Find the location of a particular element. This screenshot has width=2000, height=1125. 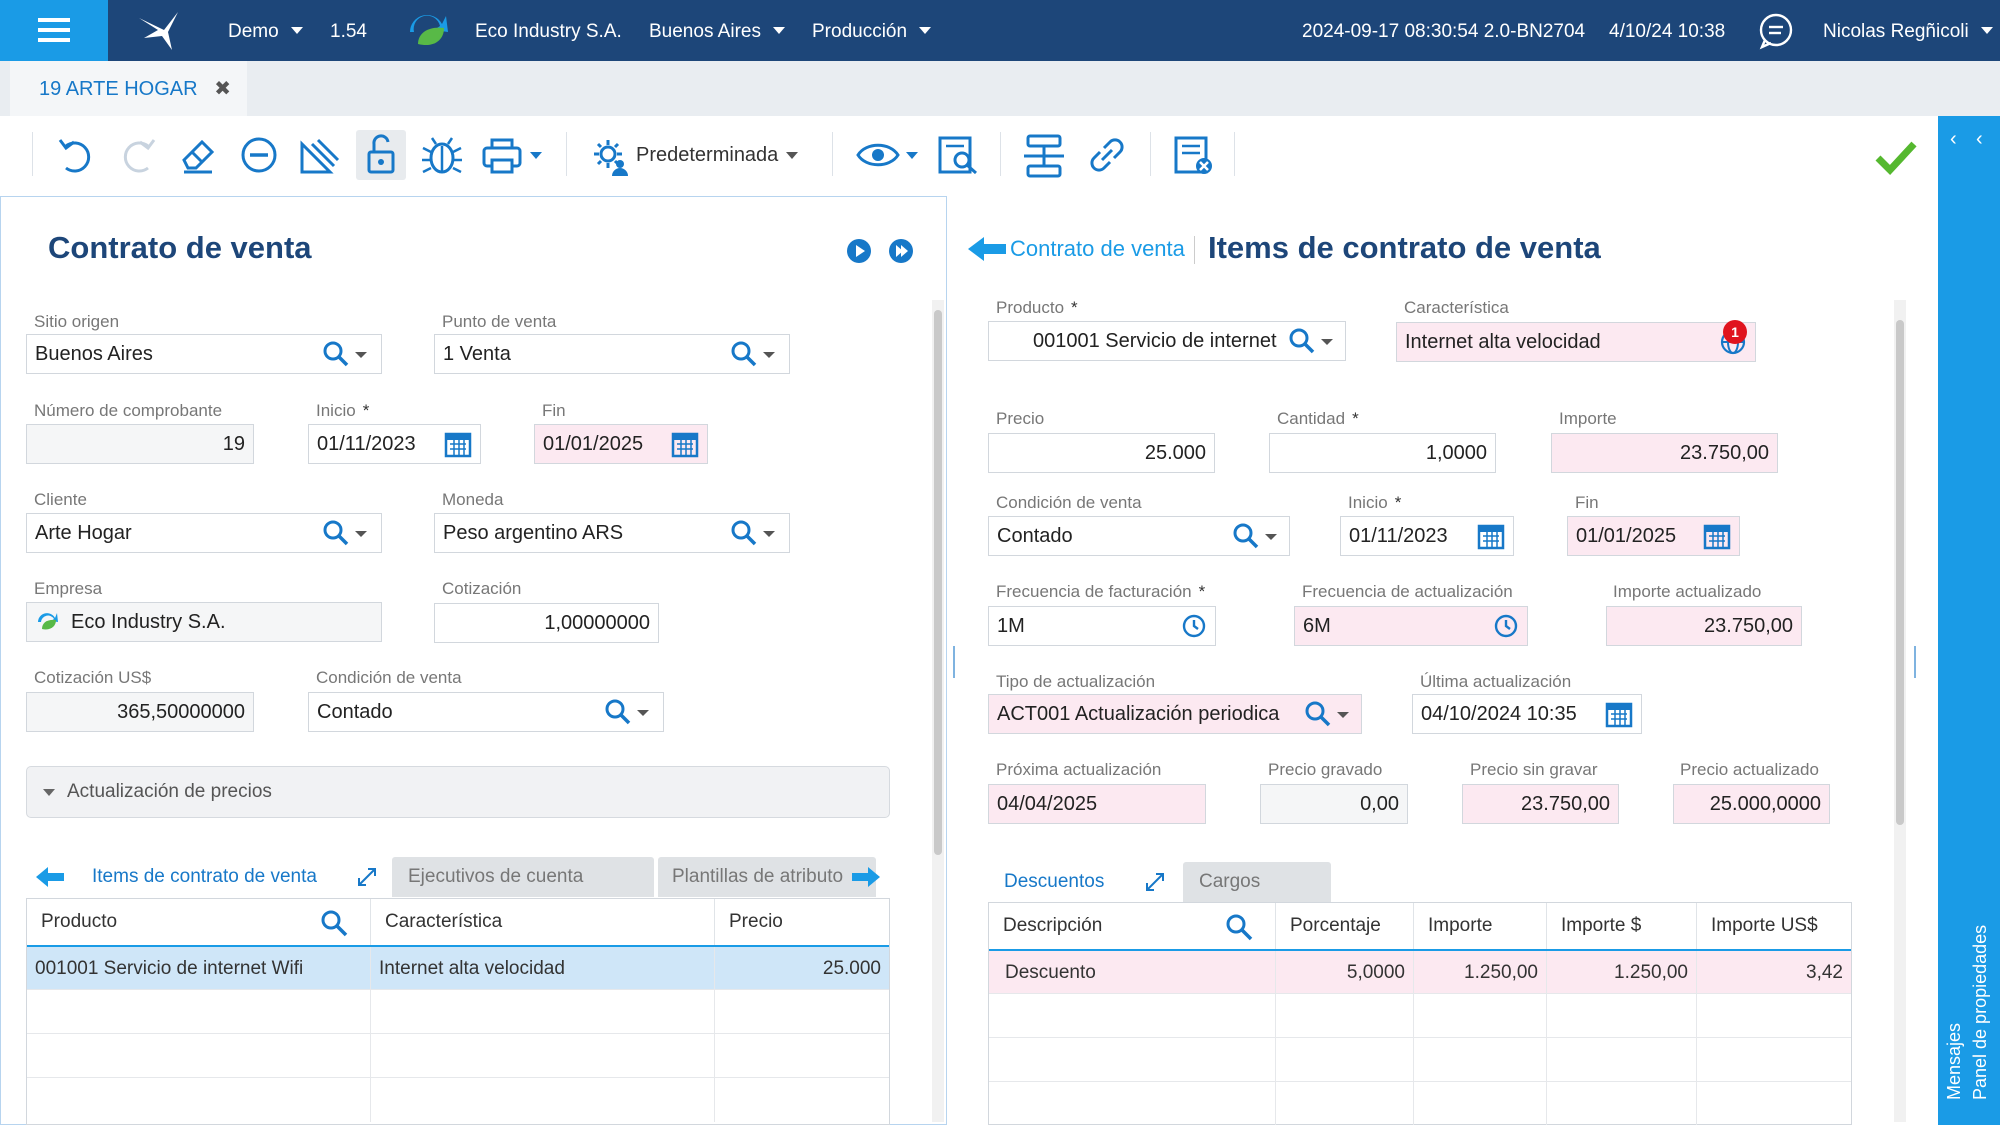

split-icon is located at coordinates (1044, 155).